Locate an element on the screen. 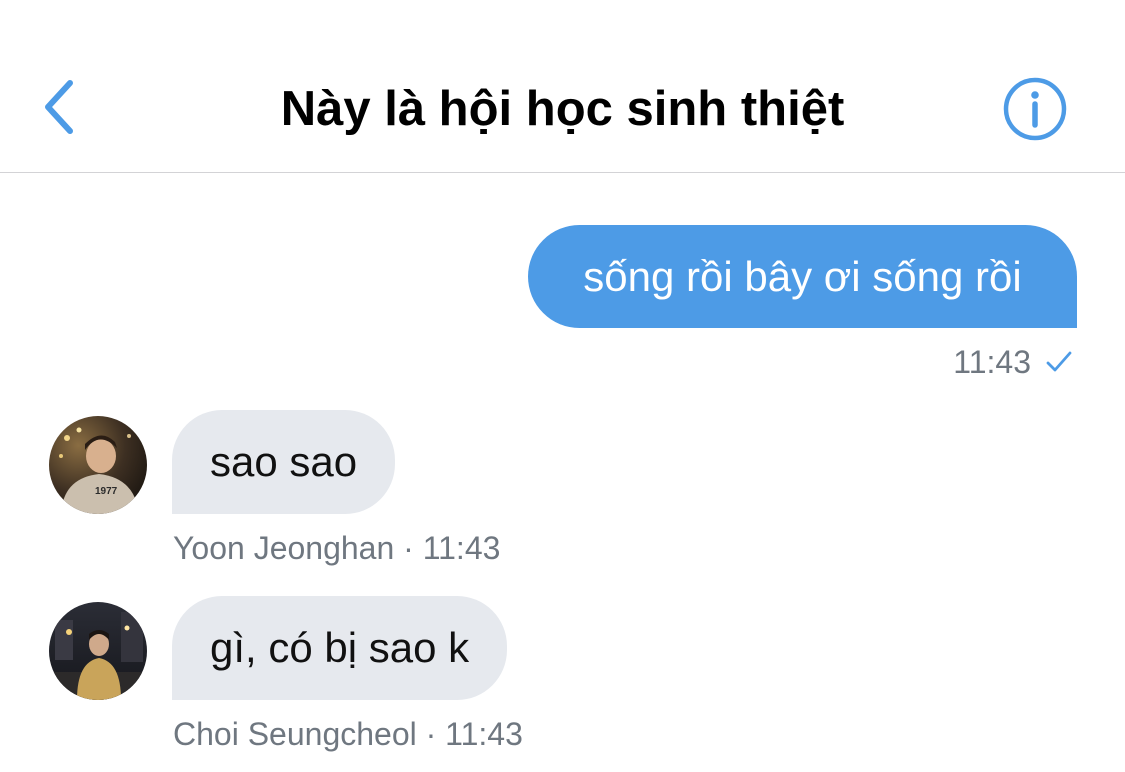 The width and height of the screenshot is (1125, 772). avatar is located at coordinates (98, 651).